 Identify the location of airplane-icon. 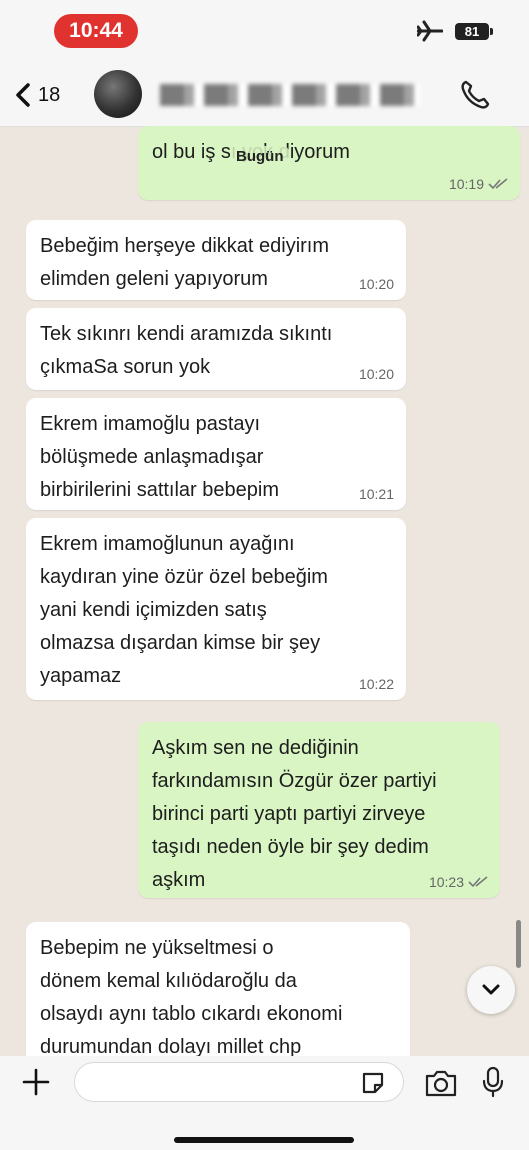
(430, 31).